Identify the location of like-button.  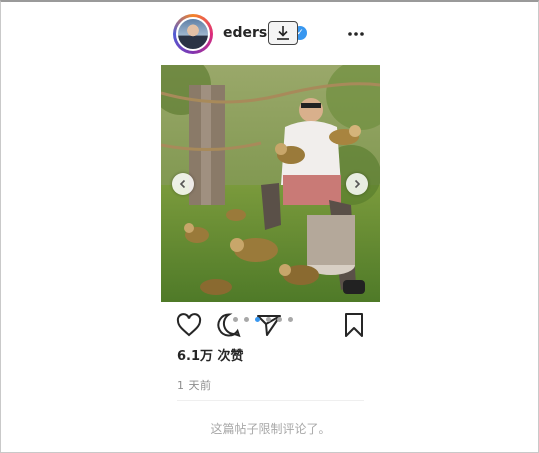
(189, 325).